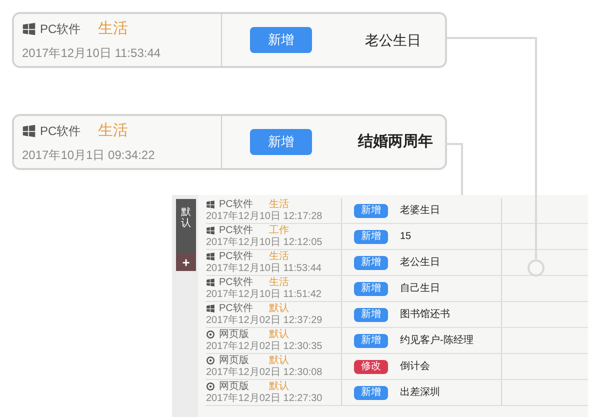 Image resolution: width=600 pixels, height=417 pixels. What do you see at coordinates (264, 294) in the screenshot?
I see `timestamp: 2017年12月10日 11:51:42` at bounding box center [264, 294].